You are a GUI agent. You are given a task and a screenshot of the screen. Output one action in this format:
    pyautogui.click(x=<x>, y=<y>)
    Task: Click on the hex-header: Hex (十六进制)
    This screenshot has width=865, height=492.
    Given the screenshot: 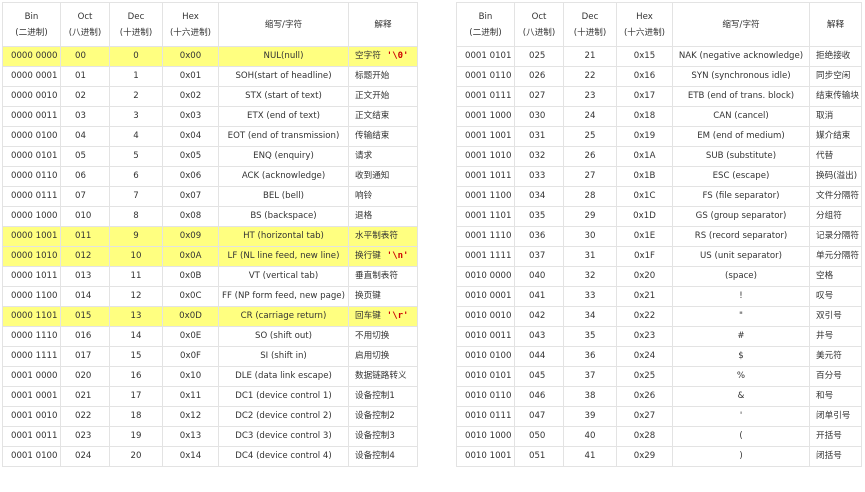 What is the action you would take?
    pyautogui.click(x=644, y=24)
    